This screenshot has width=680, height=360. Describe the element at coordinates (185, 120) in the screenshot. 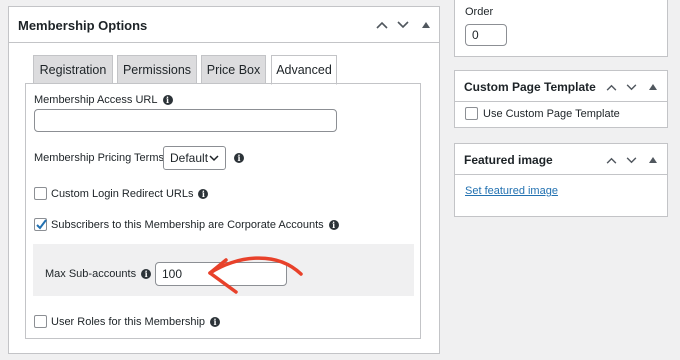

I see `access-url-input` at that location.